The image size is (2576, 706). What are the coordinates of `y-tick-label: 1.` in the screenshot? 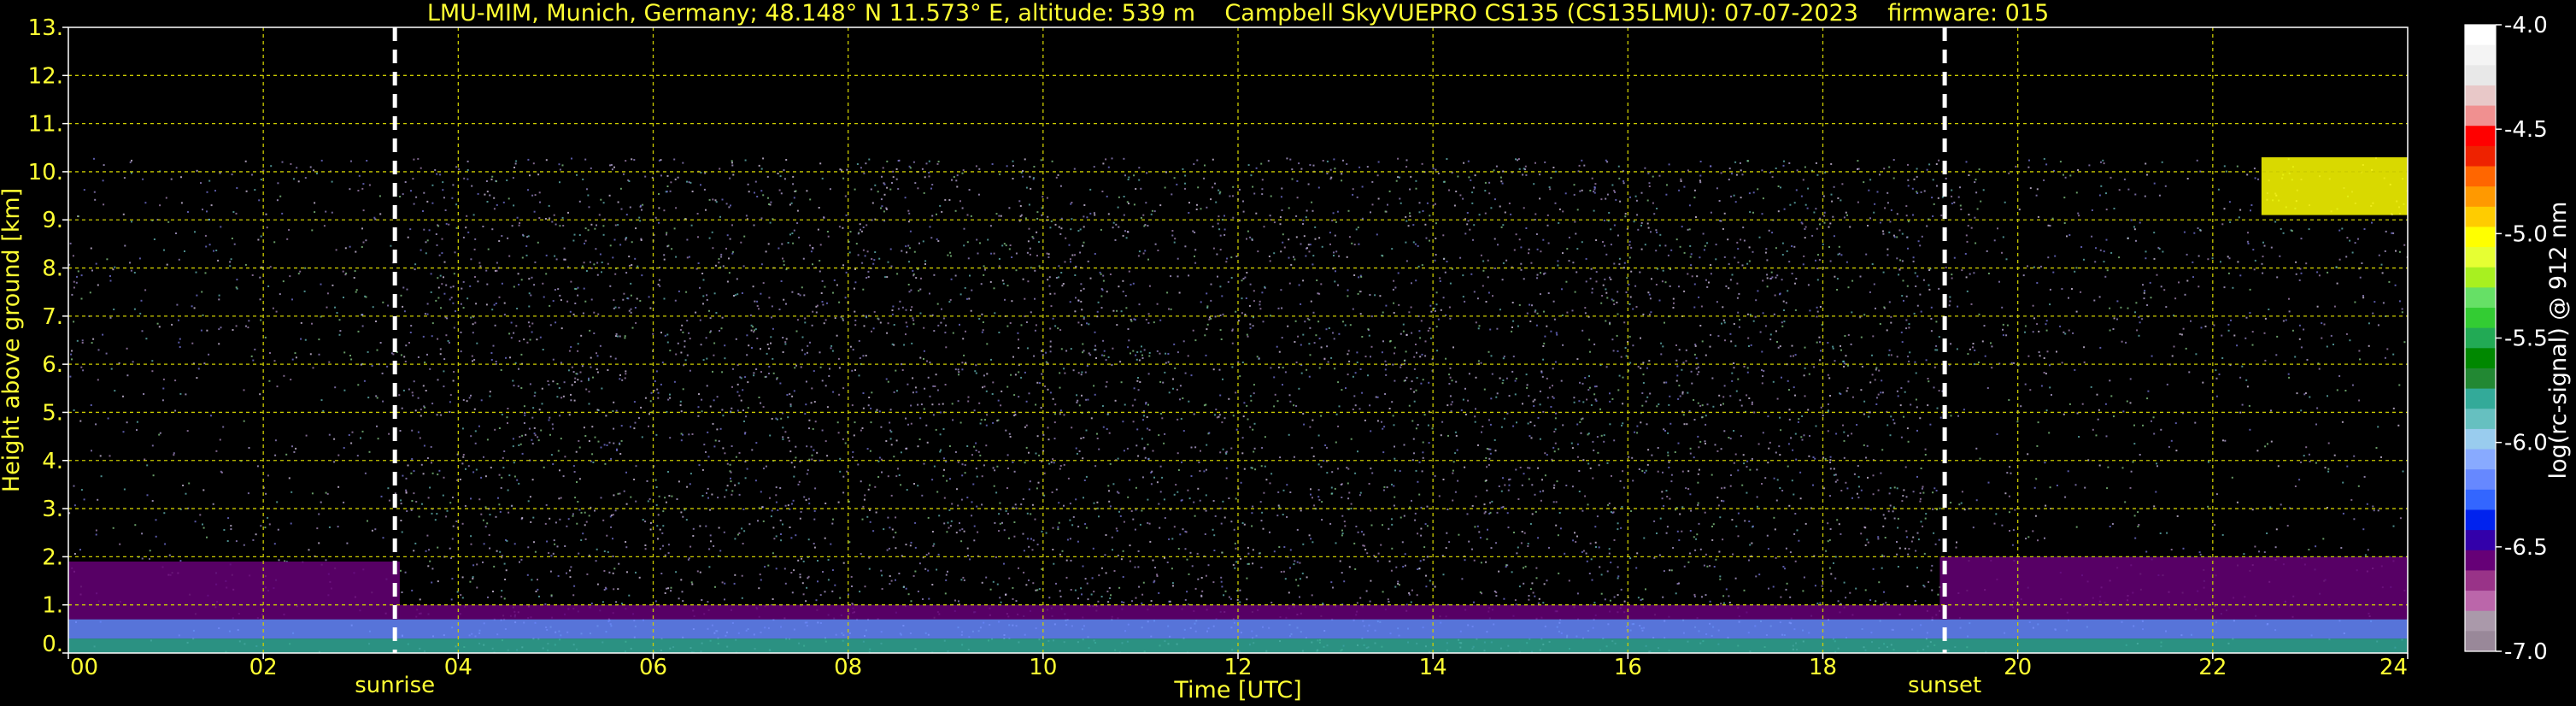 It's located at (52, 606).